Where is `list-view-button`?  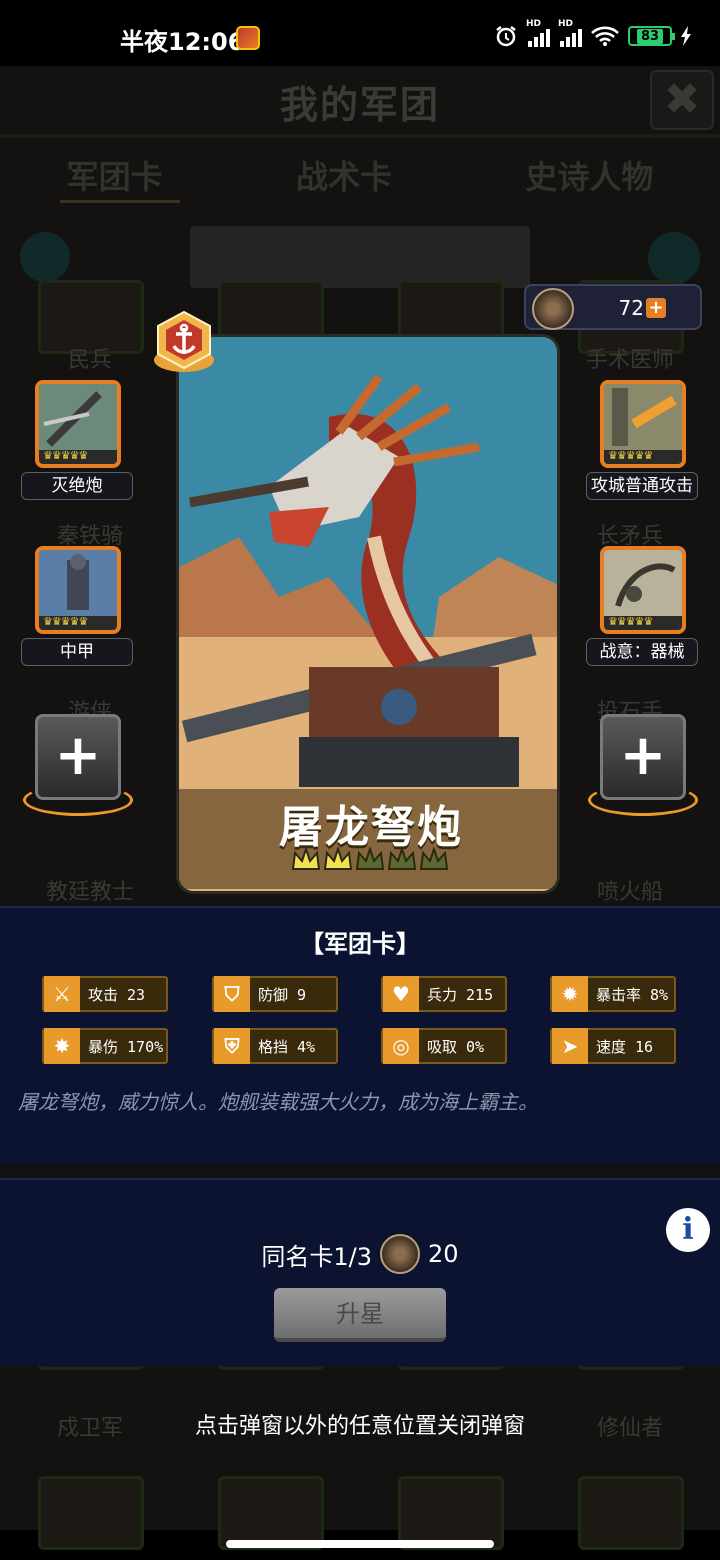 list-view-button is located at coordinates (45, 257).